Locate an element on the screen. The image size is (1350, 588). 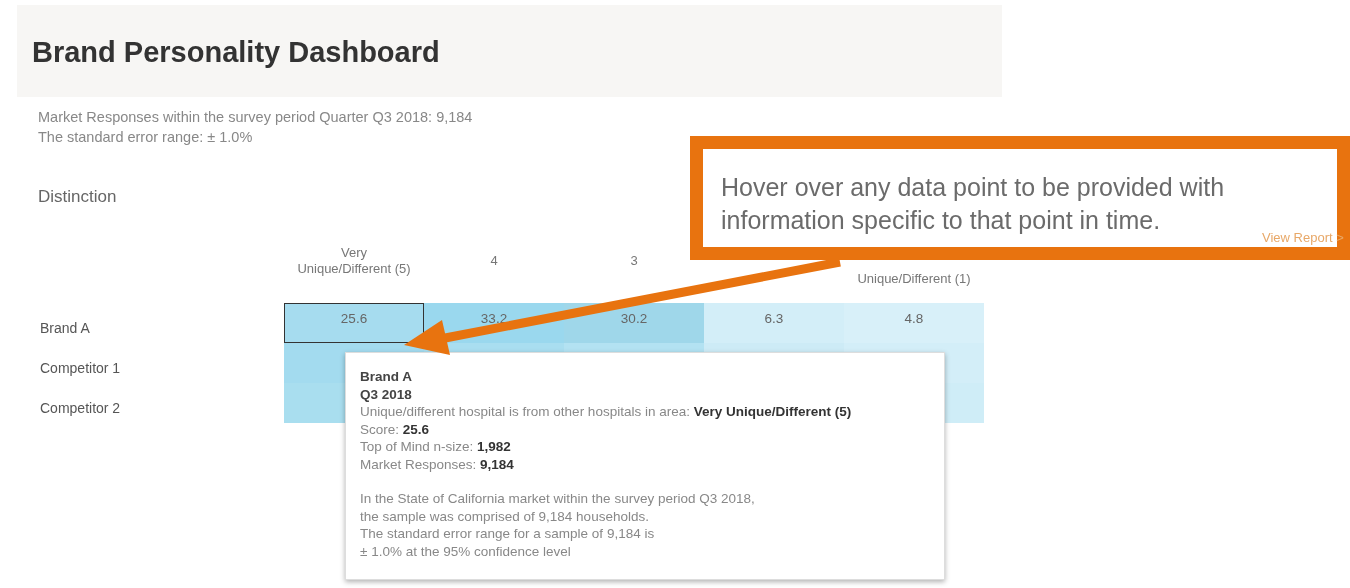
tooltip-note: the sample was comprised of 9,184 households. is located at coordinates (504, 516).